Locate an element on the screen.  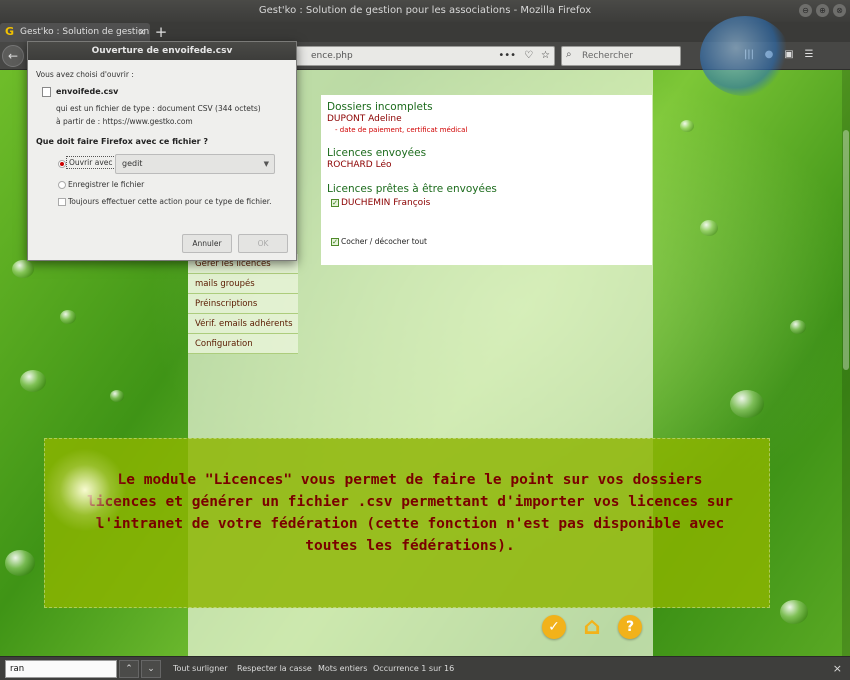
url-bar-icons: ••• ♡ ☆ is located at coordinates (524, 56).